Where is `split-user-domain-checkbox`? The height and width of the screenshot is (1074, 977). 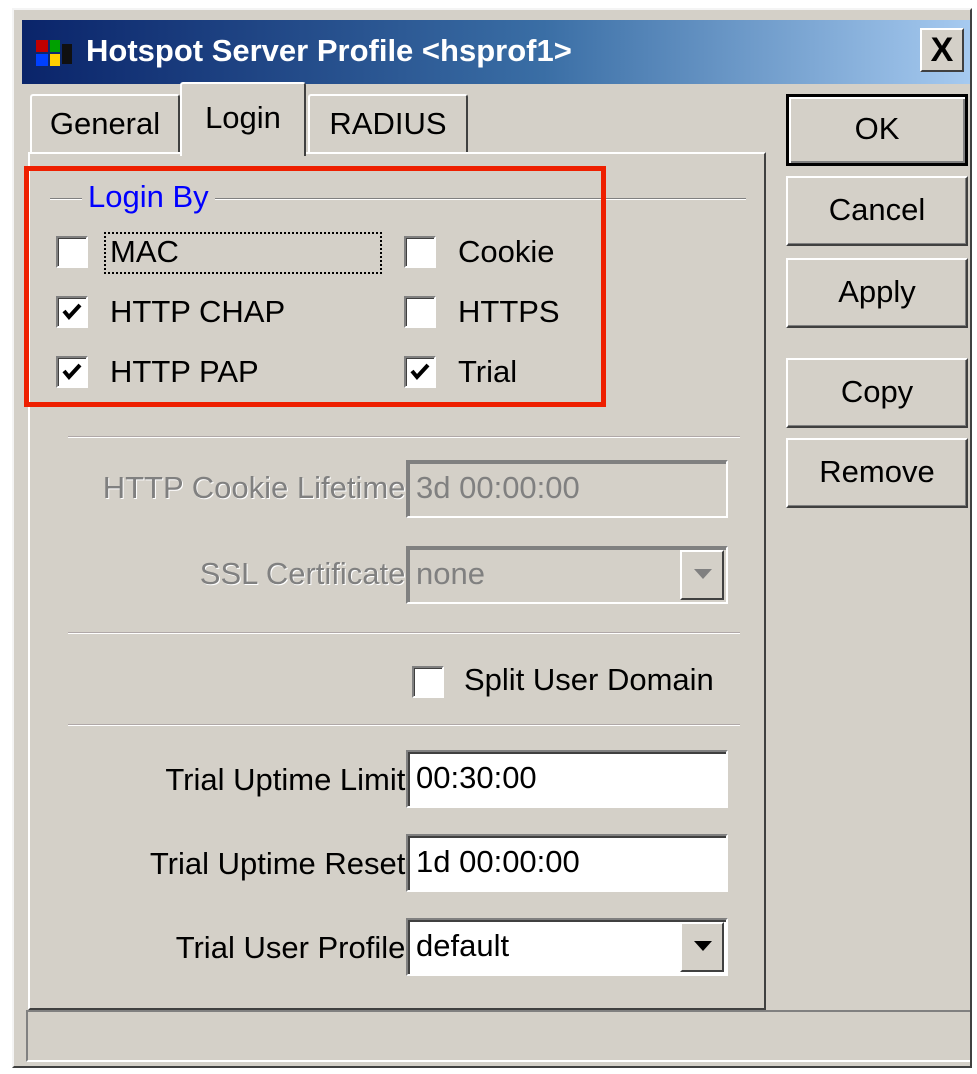
split-user-domain-checkbox is located at coordinates (428, 682).